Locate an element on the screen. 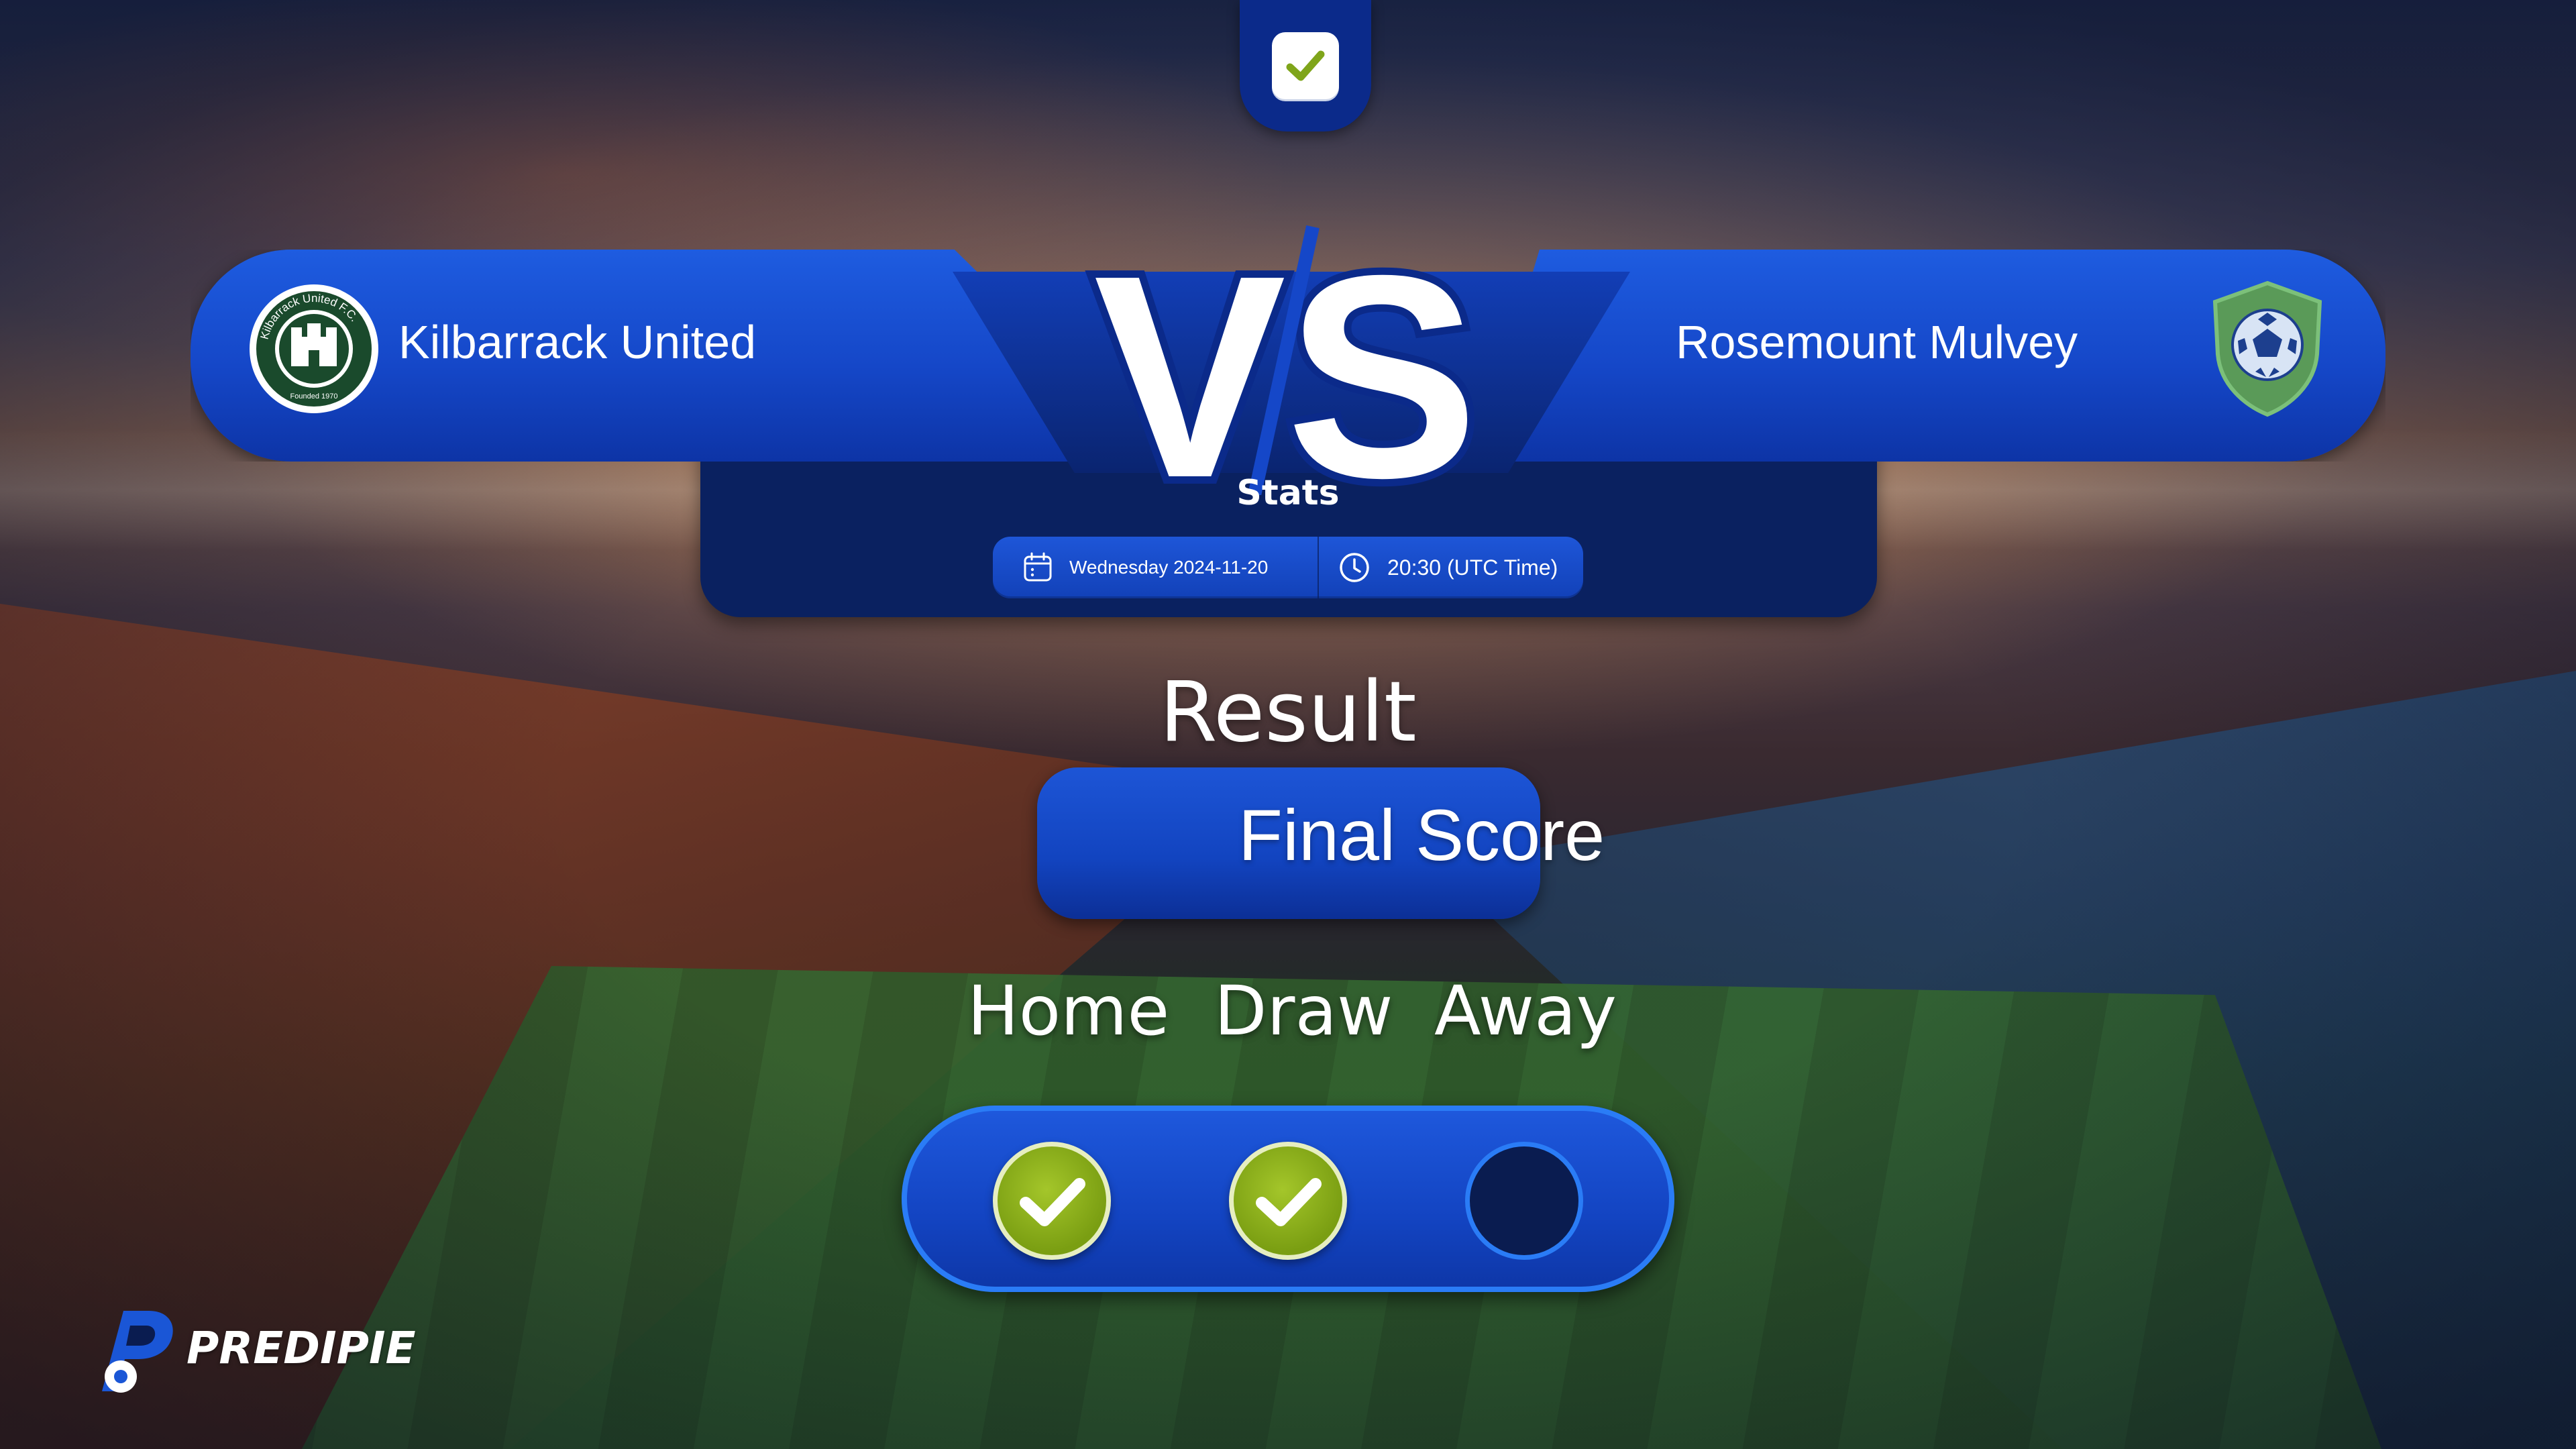 The height and width of the screenshot is (1449, 2576). outcome-home-label: Home is located at coordinates (1068, 1011).